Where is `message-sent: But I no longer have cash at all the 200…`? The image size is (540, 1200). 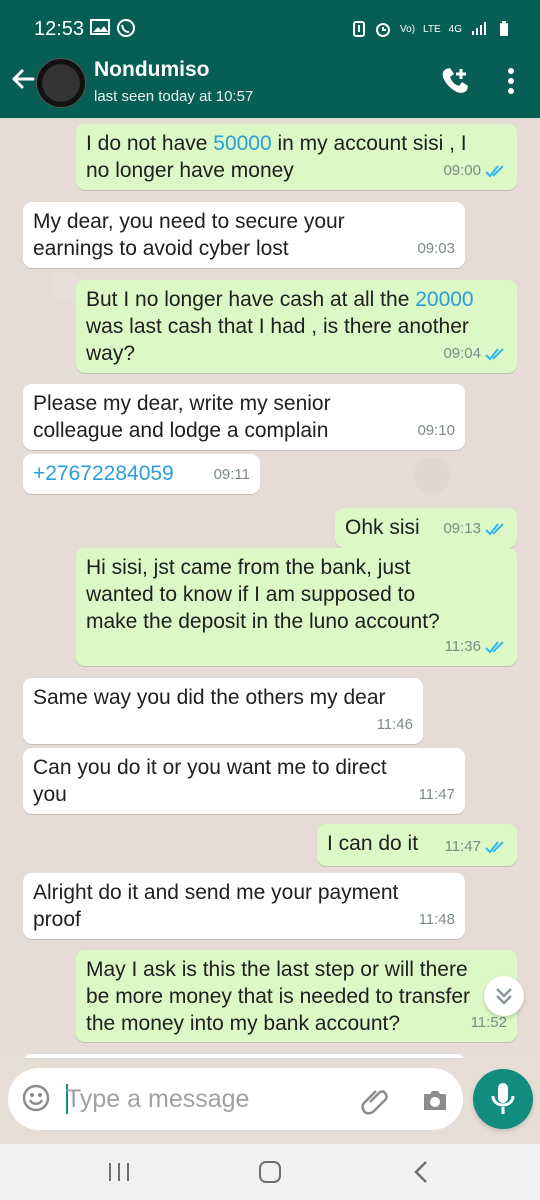
message-sent: But I no longer have cash at all the 200… is located at coordinates (296, 326).